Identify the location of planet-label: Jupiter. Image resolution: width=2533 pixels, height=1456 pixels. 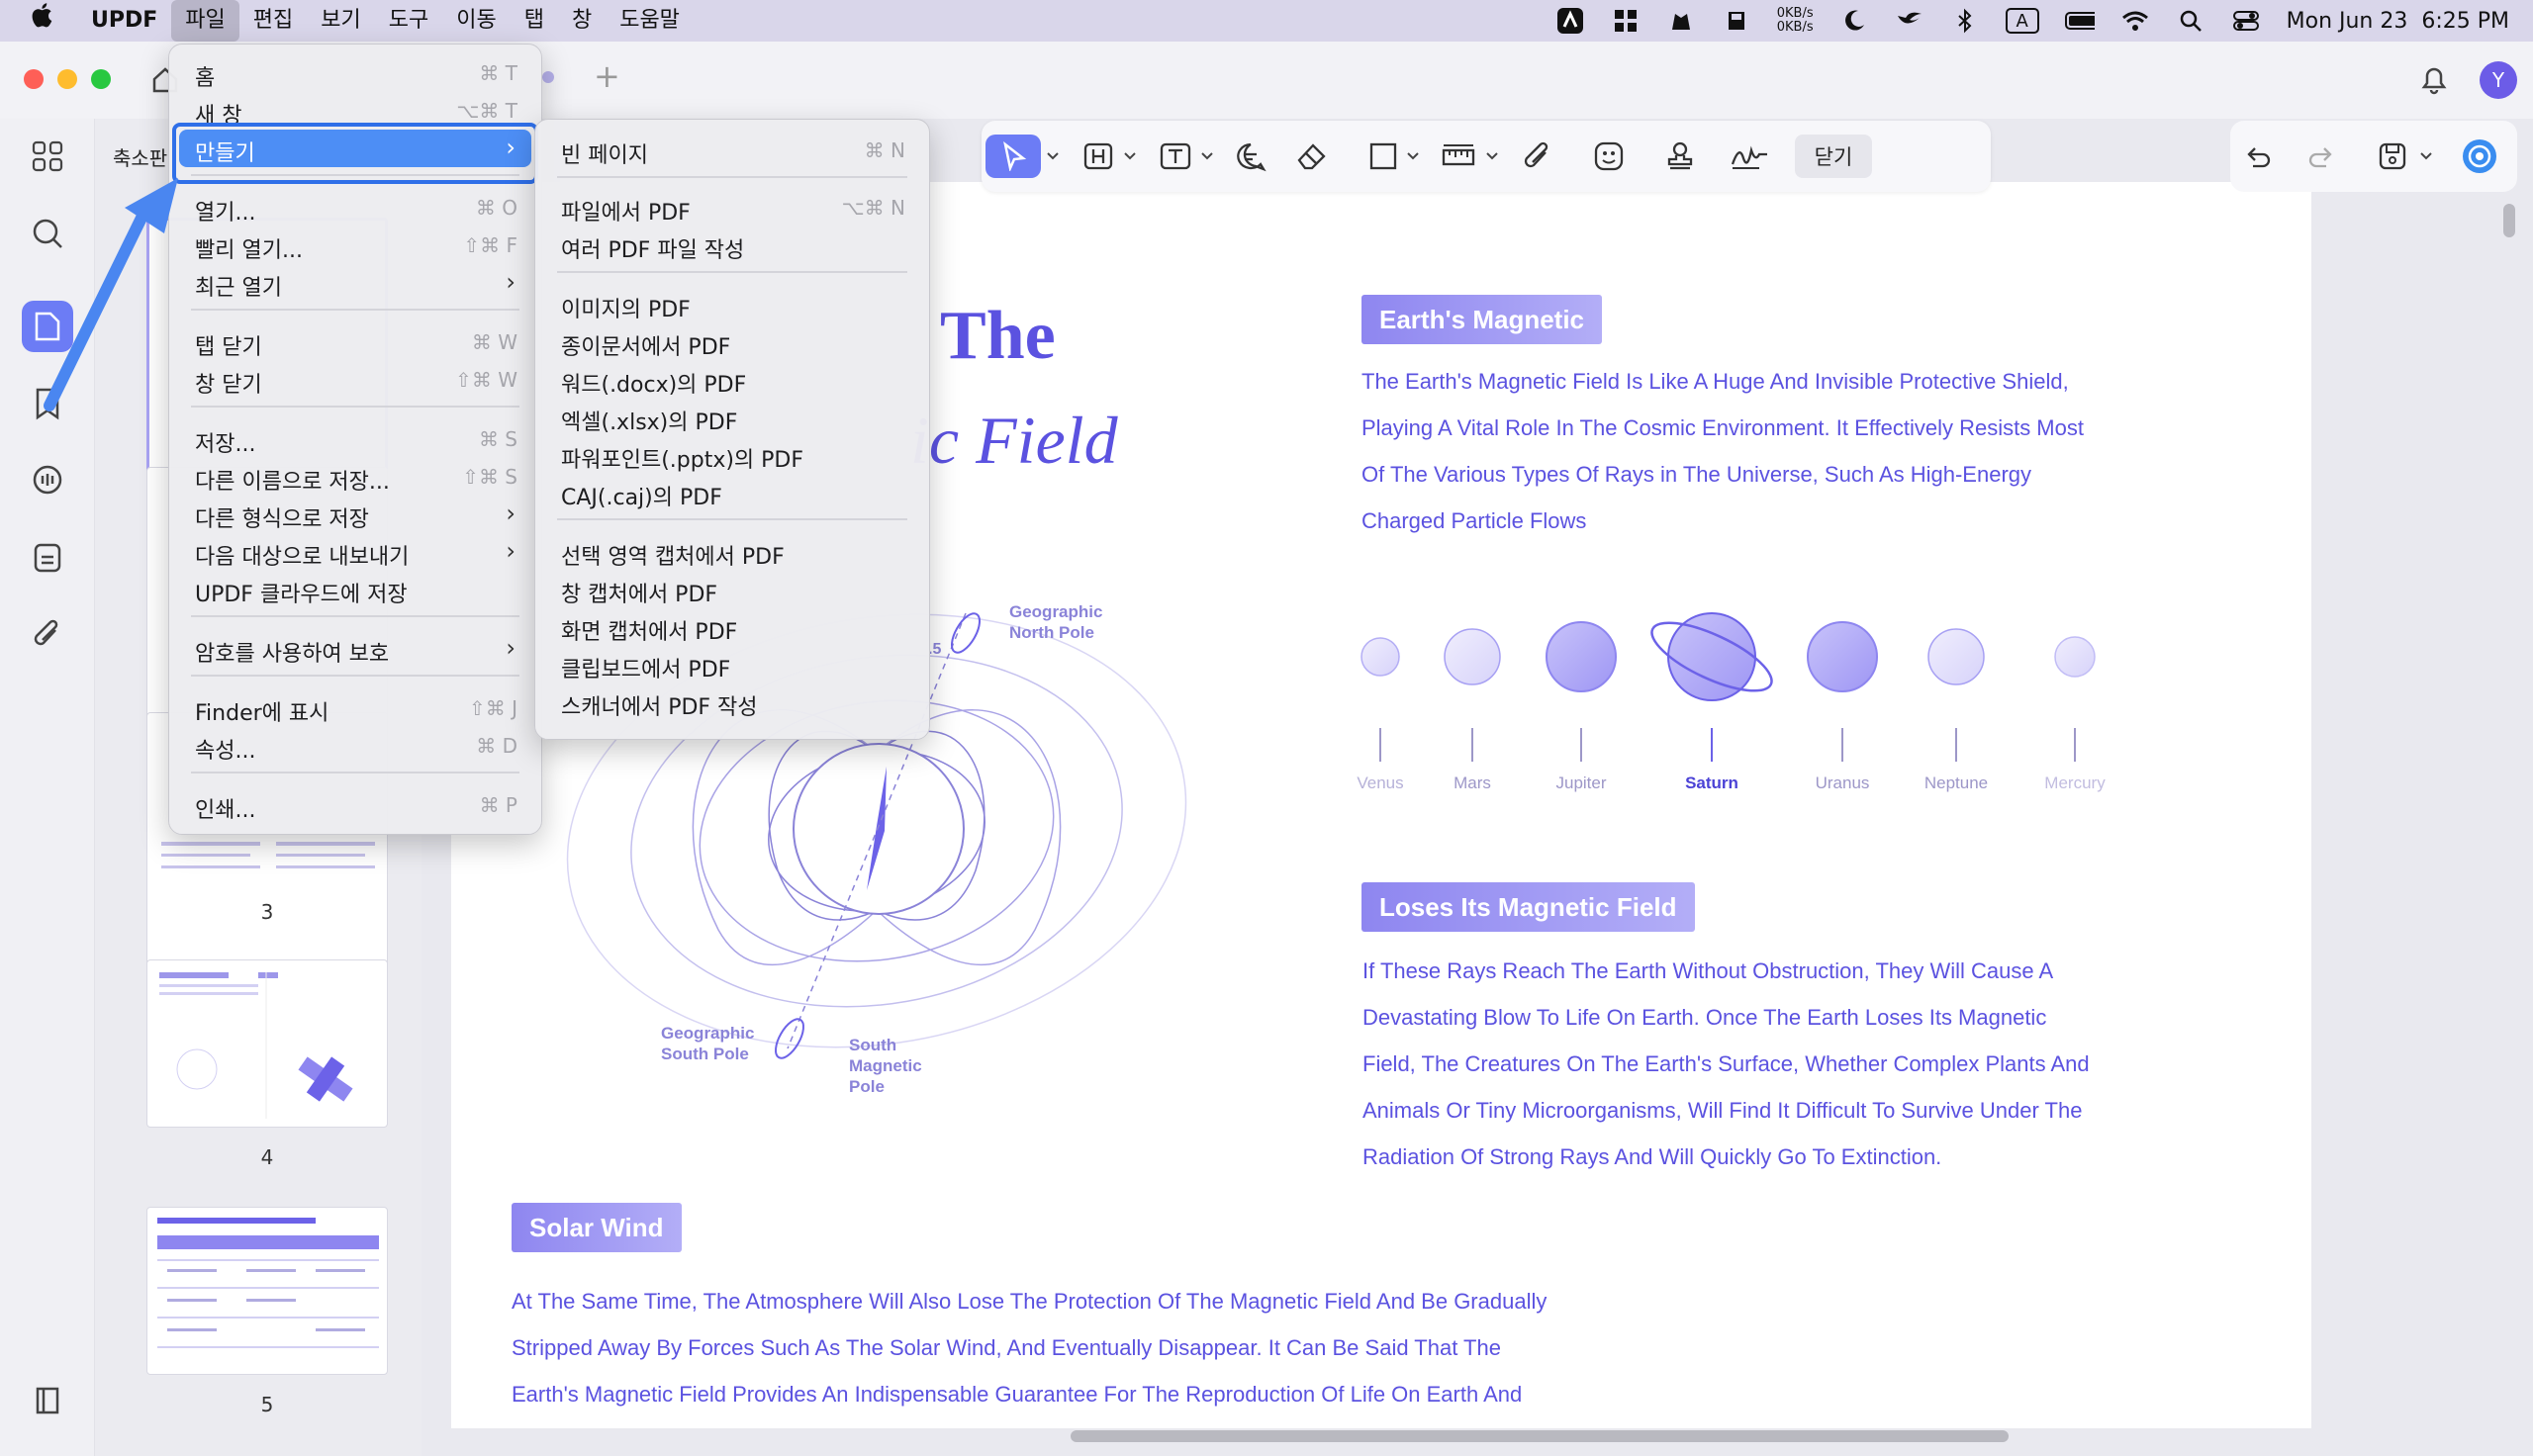
(1581, 783).